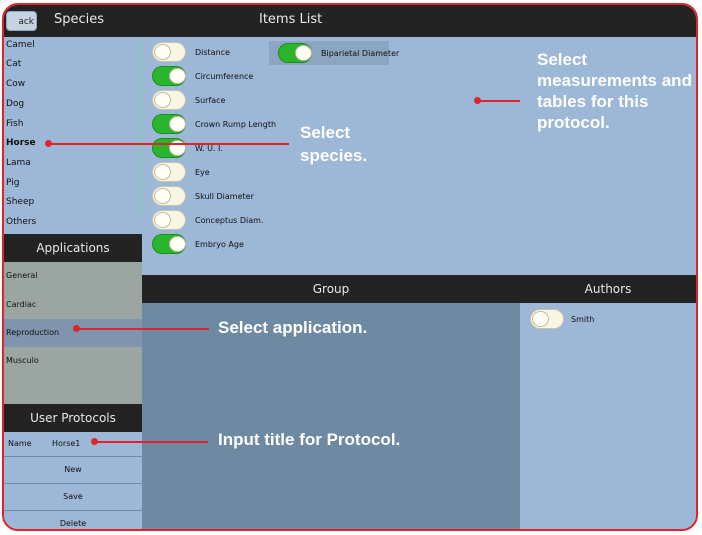  What do you see at coordinates (293, 327) in the screenshot?
I see `callout-application: Select application.` at bounding box center [293, 327].